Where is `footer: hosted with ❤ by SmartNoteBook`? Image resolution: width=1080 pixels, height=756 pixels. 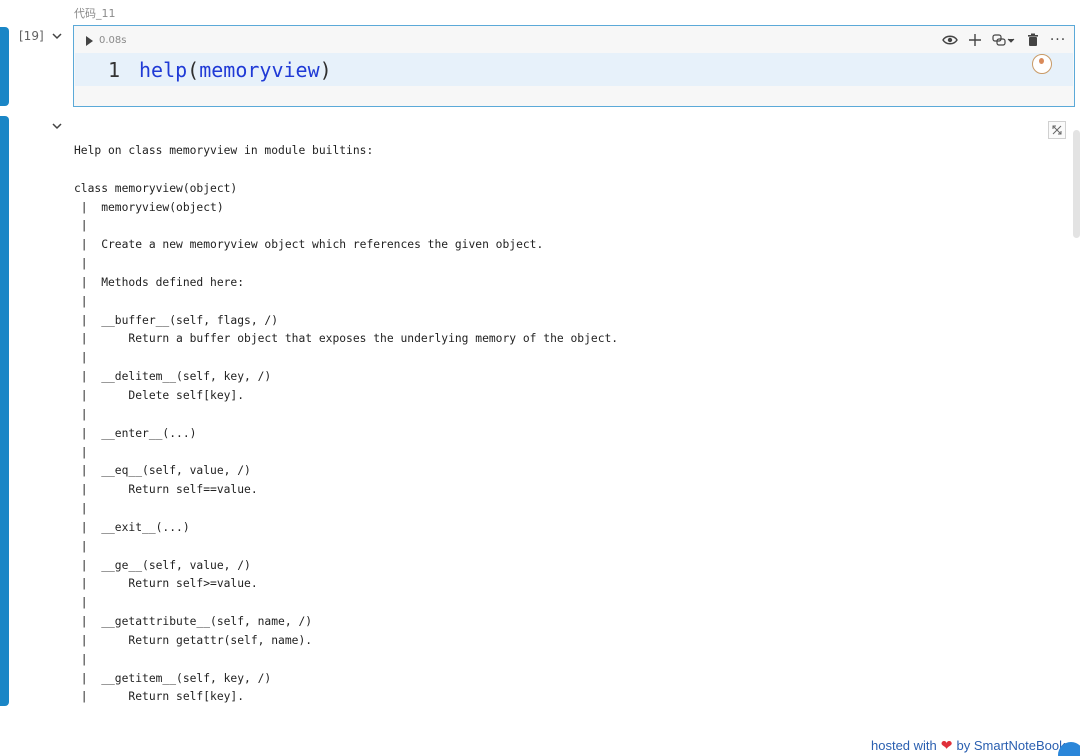 footer: hosted with ❤ by SmartNoteBook is located at coordinates (968, 745).